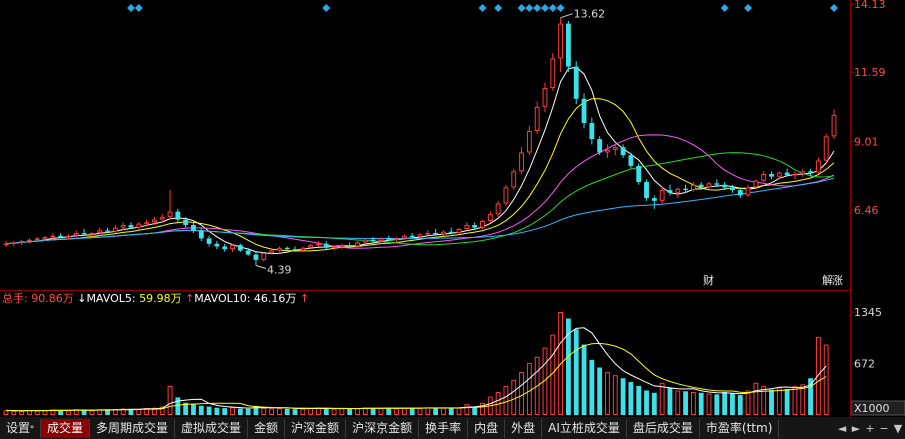 The height and width of the screenshot is (439, 905). I want to click on tab-multi-period-volume: 多周期成交量, so click(133, 428).